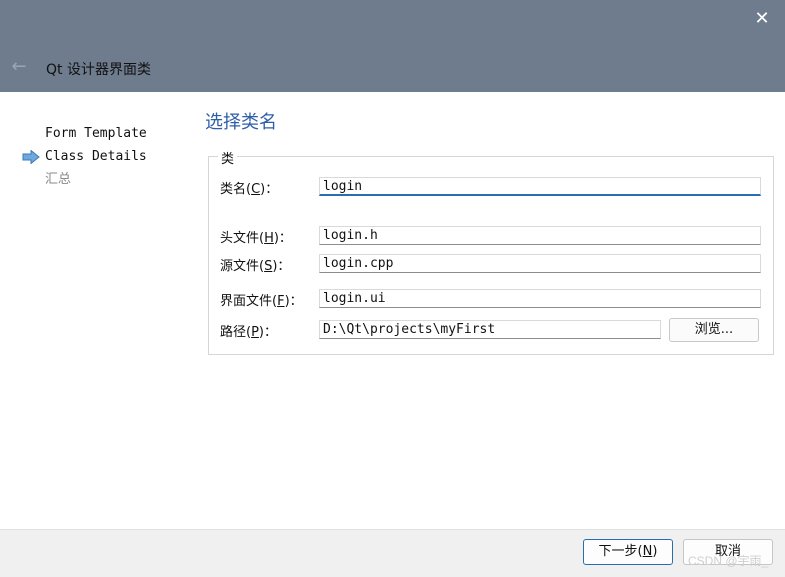  Describe the element at coordinates (98, 70) in the screenshot. I see `window-title: Qt 设计器界面类` at that location.